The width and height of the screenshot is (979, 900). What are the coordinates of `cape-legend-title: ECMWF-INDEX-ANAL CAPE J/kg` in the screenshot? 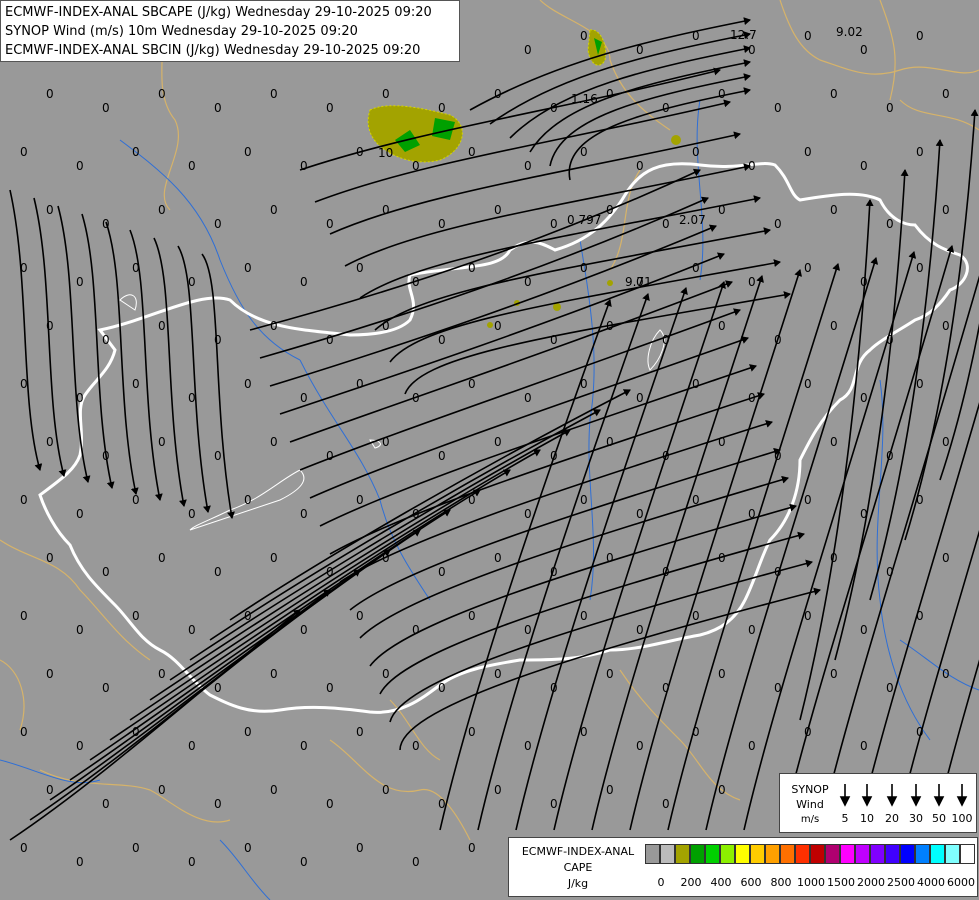 It's located at (578, 867).